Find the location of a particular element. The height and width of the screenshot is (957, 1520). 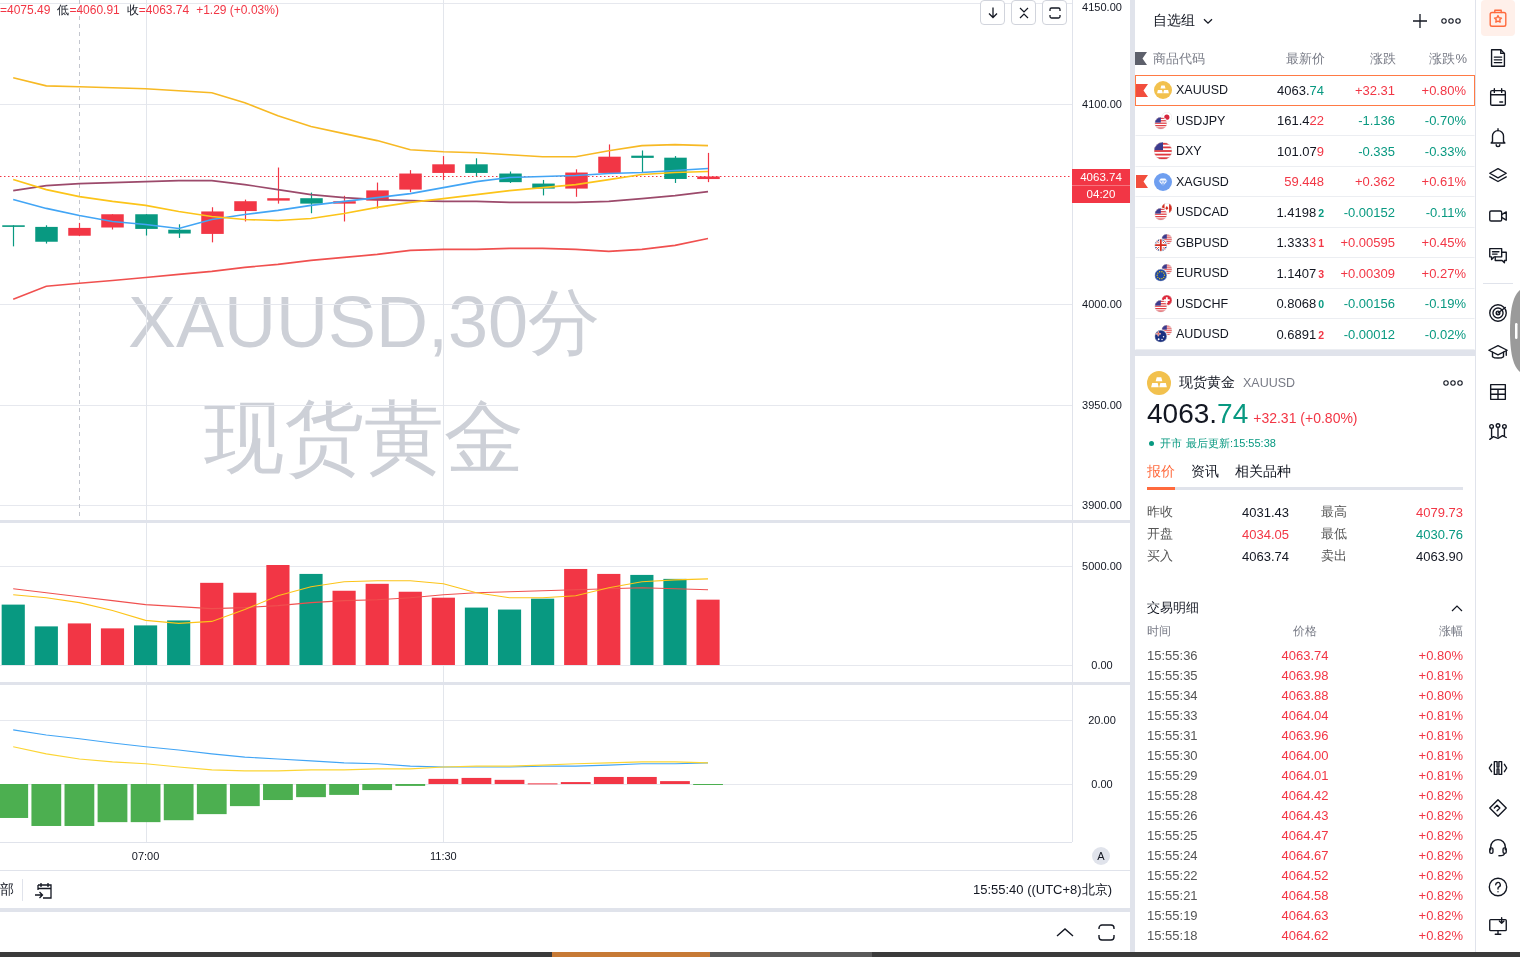

drawer-handle is located at coordinates (1515, 331).